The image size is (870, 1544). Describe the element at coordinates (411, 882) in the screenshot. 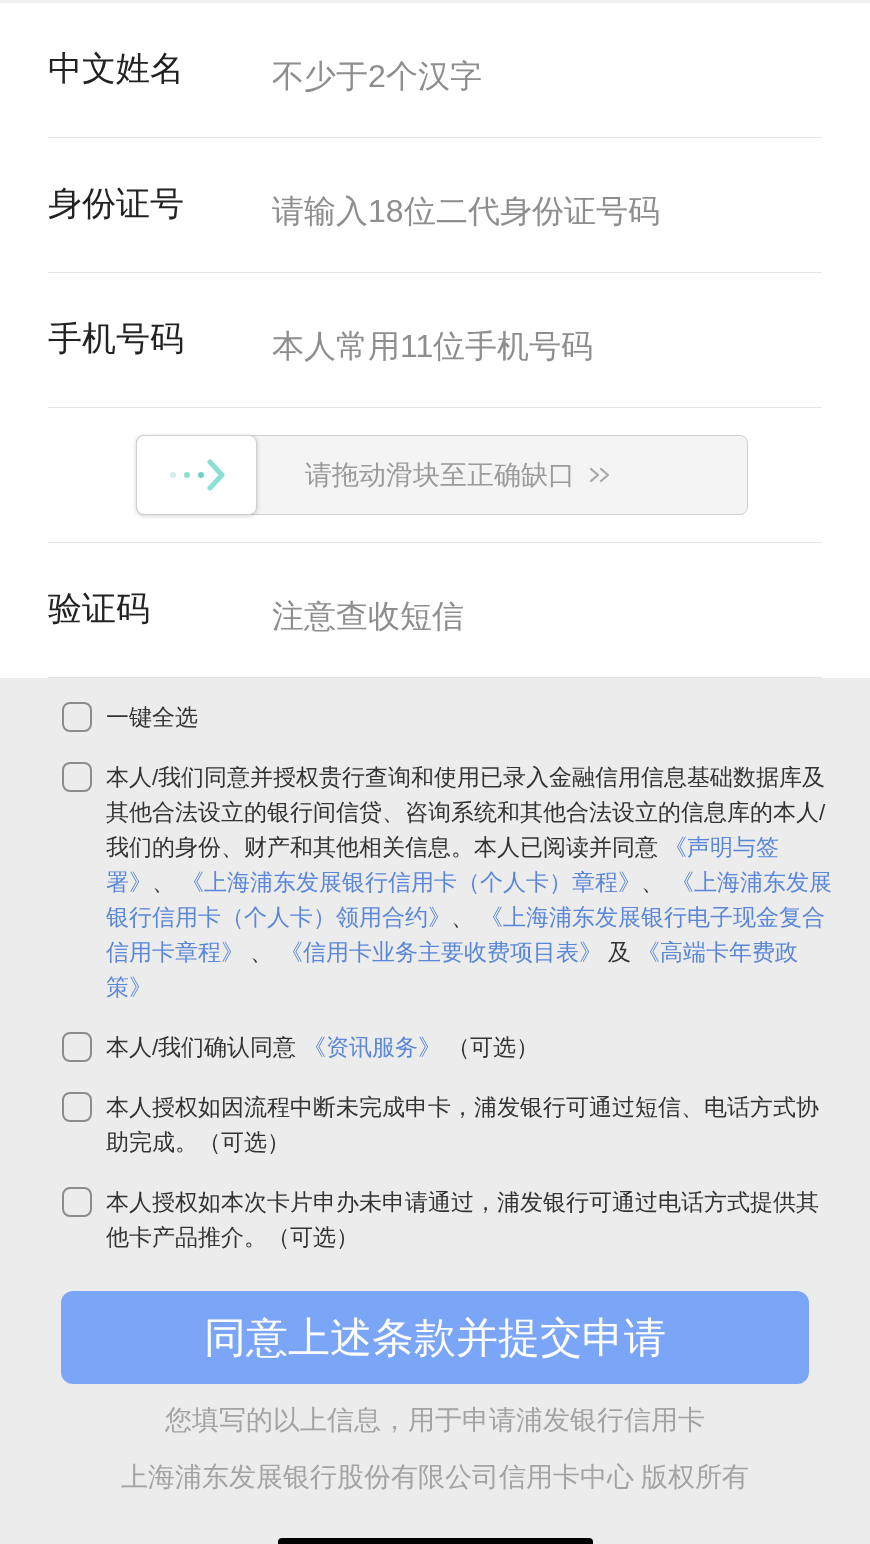

I see `agreement-link: 《上海浦东发展银行信用卡（个人卡）章程》` at that location.